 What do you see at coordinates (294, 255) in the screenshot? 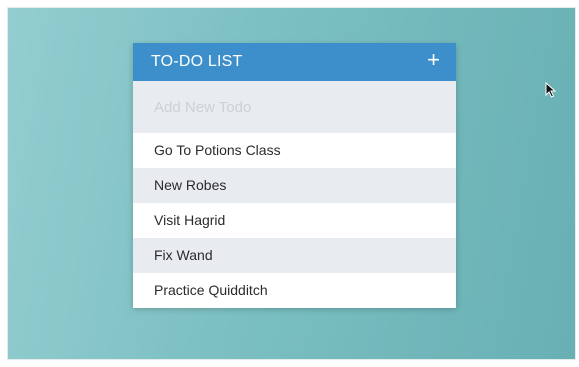
I see `todo-item: Fix Wand` at bounding box center [294, 255].